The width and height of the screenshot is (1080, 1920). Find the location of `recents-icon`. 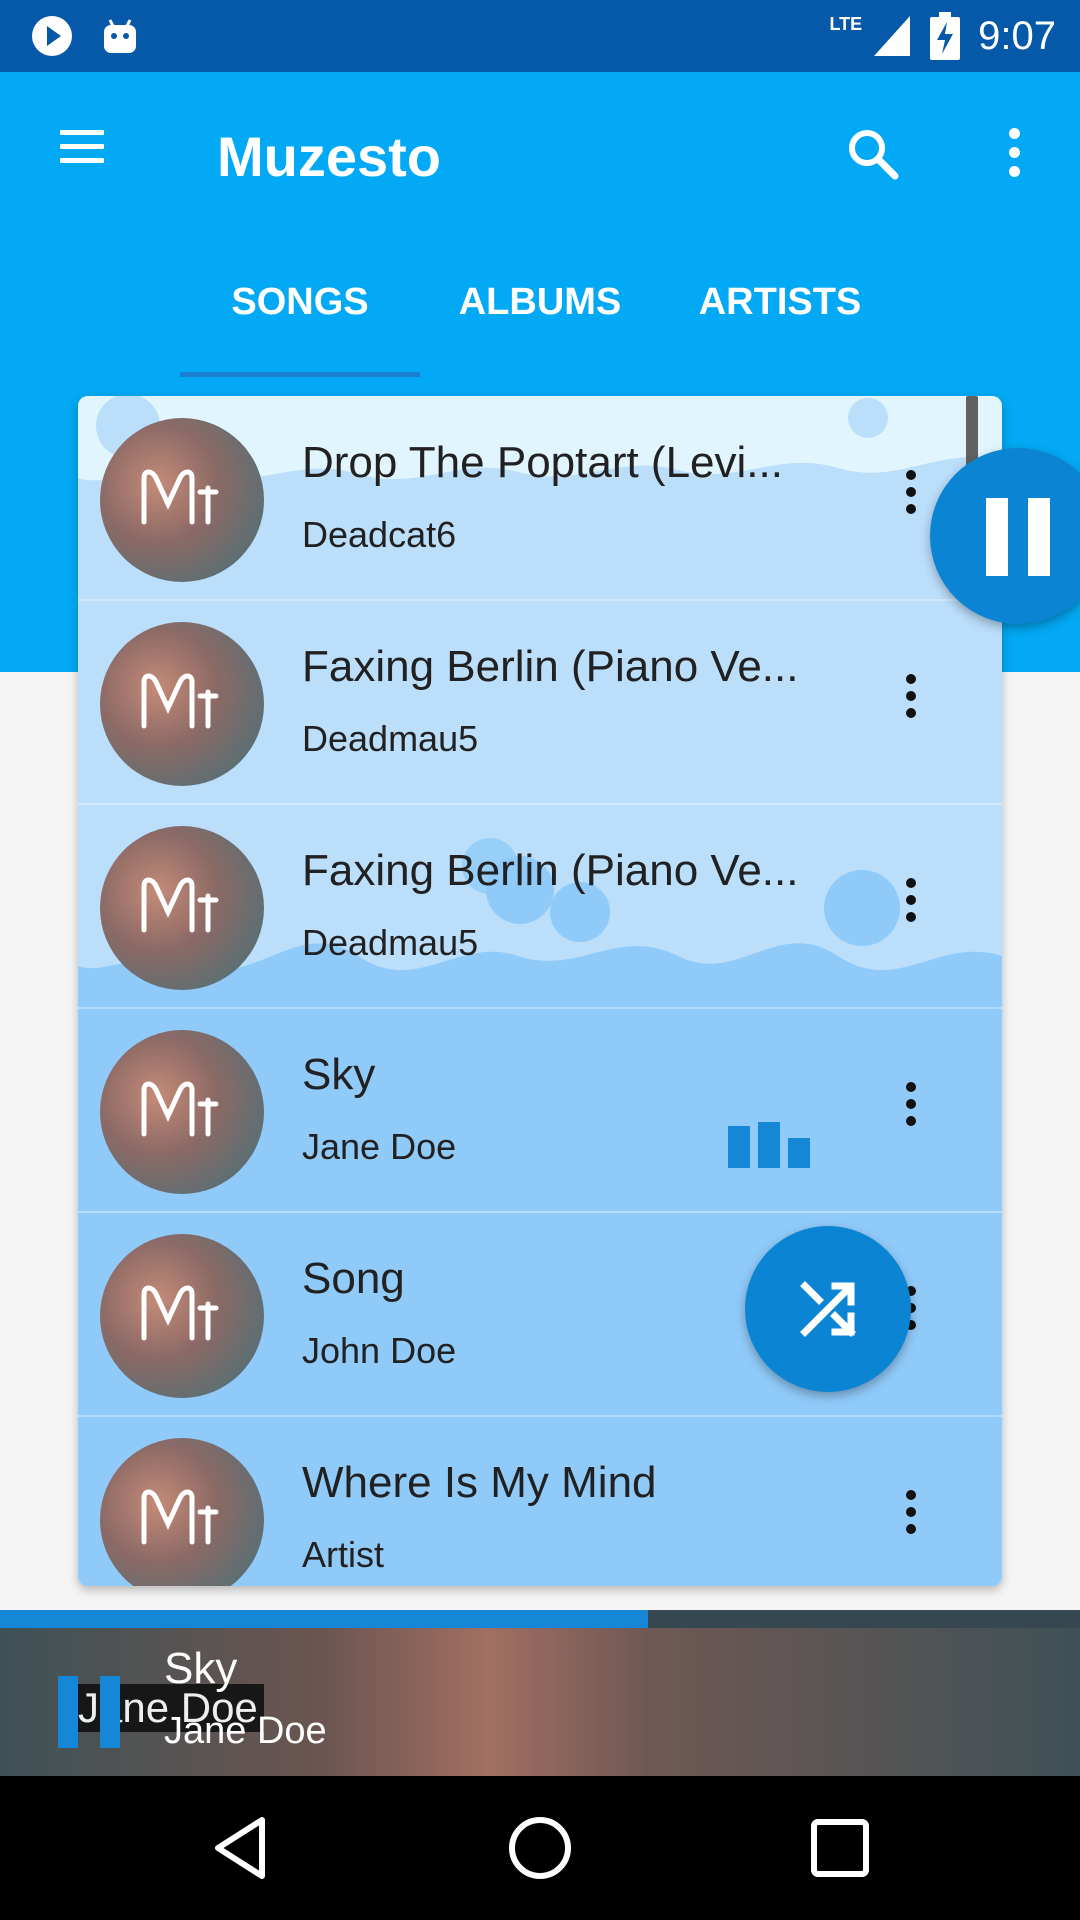

recents-icon is located at coordinates (840, 1848).